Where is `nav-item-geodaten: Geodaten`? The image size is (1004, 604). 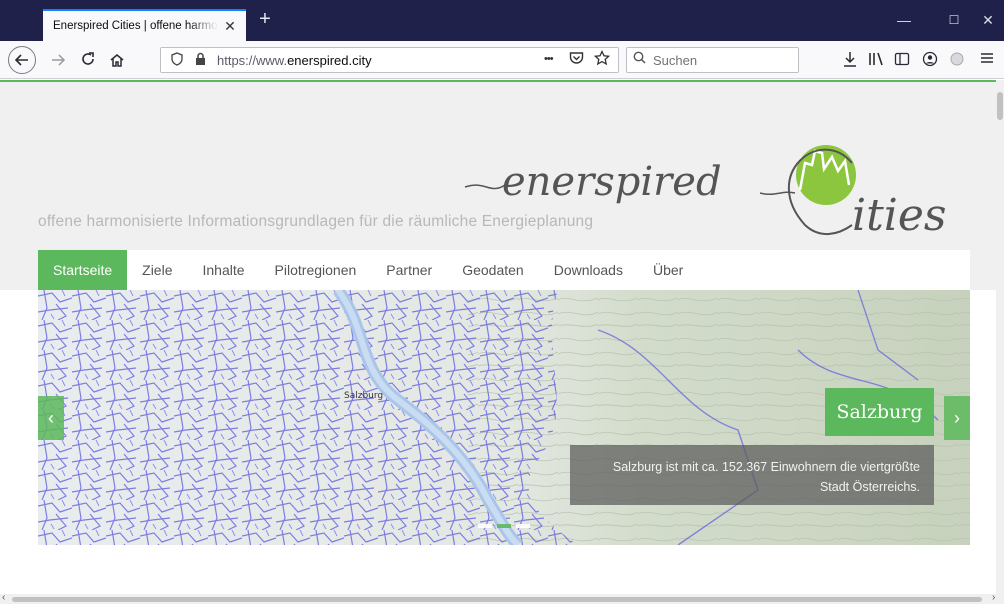
nav-item-geodaten: Geodaten is located at coordinates (493, 270).